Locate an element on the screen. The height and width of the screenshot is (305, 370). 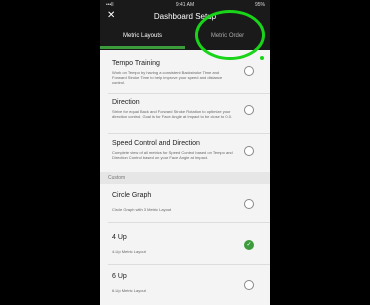
option-description: 4-Up Metric Layout is located at coordinates (129, 251).